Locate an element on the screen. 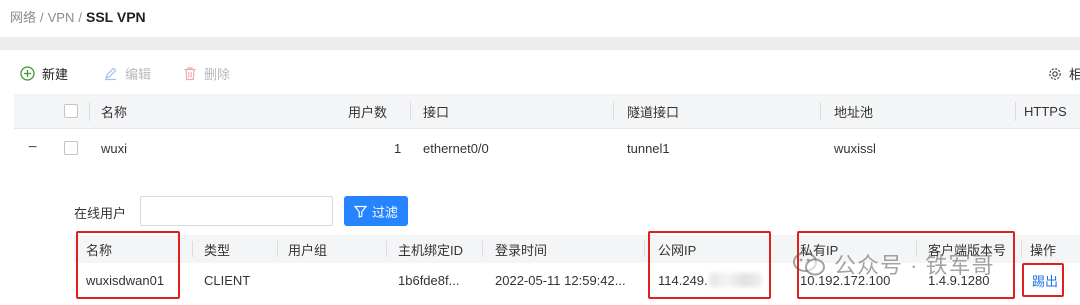  new-button-label: 新建 is located at coordinates (55, 74).